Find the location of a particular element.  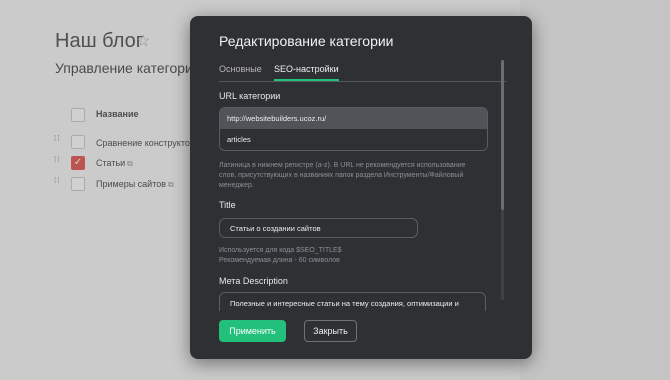

apply-button: Применить is located at coordinates (252, 331).